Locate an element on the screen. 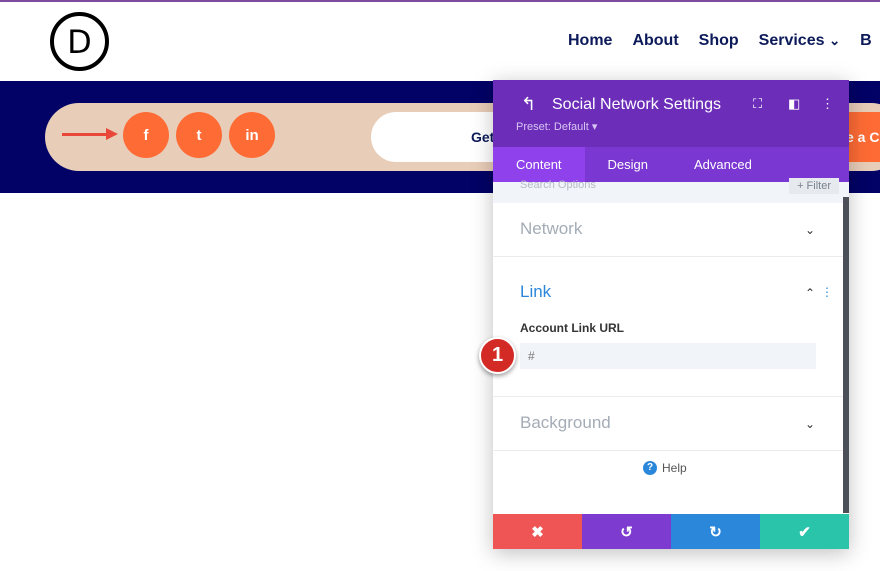 This screenshot has height=571, width=880. section-title: Link is located at coordinates (535, 292).